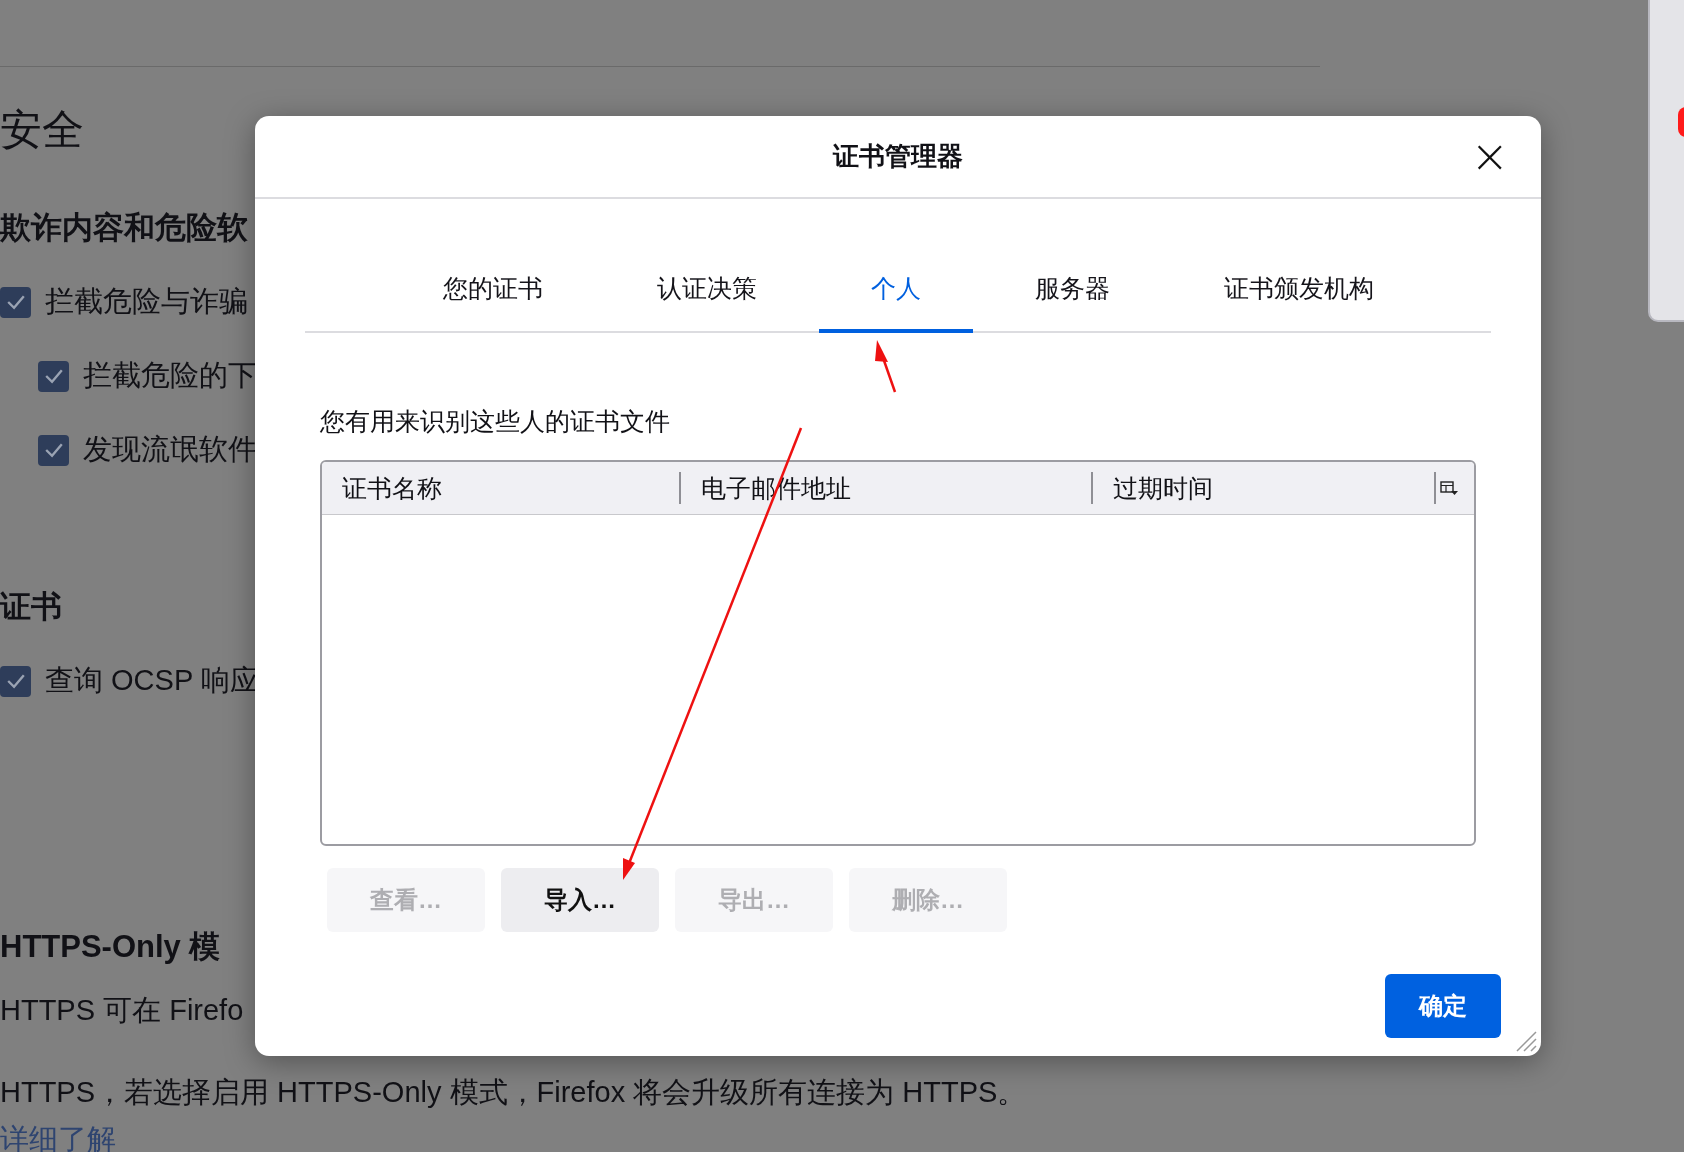 The image size is (1684, 1152). I want to click on dialog-title: 证书管理器, so click(898, 156).